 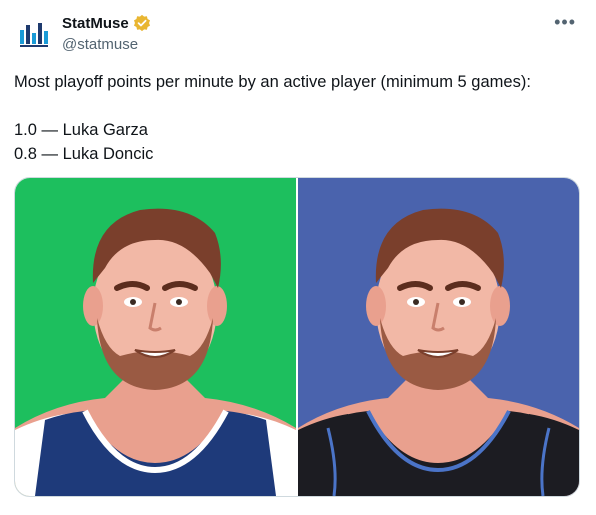 What do you see at coordinates (95, 23) in the screenshot?
I see `author-display-name: StatMuse` at bounding box center [95, 23].